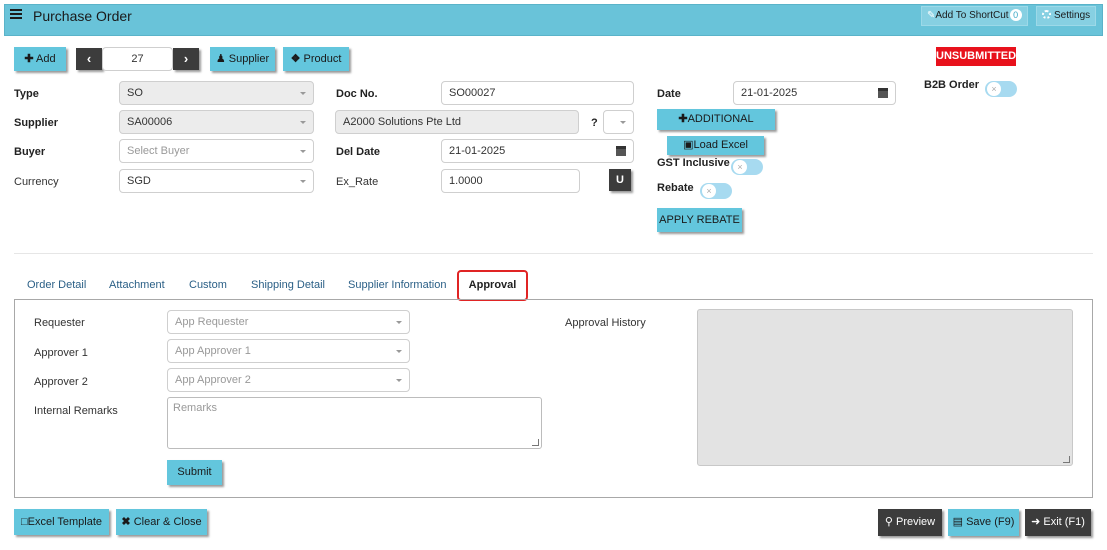 This screenshot has height=550, width=1107. I want to click on save-label: Save (F9), so click(990, 522).